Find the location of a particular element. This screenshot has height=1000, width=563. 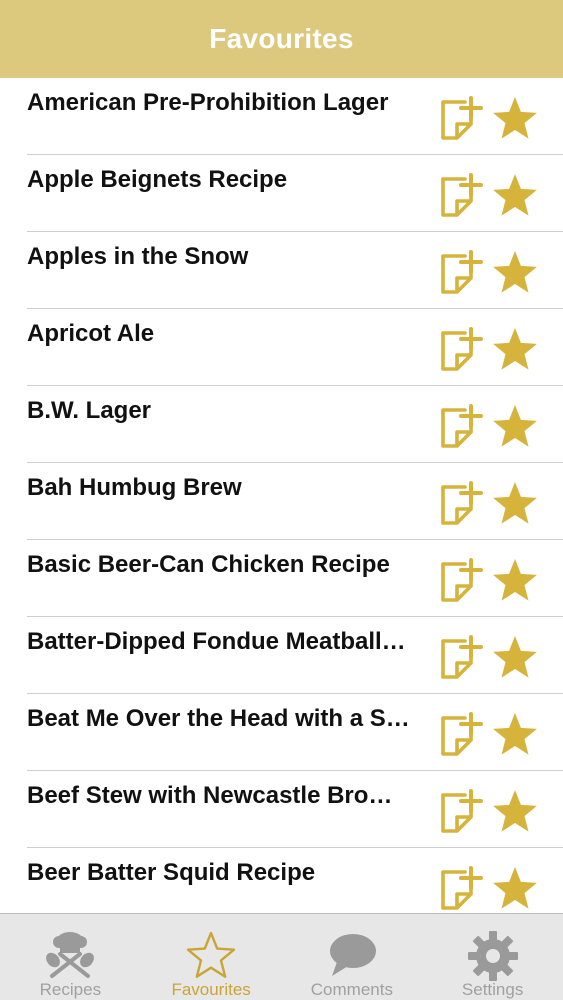

tab-label: Settings is located at coordinates (492, 989).